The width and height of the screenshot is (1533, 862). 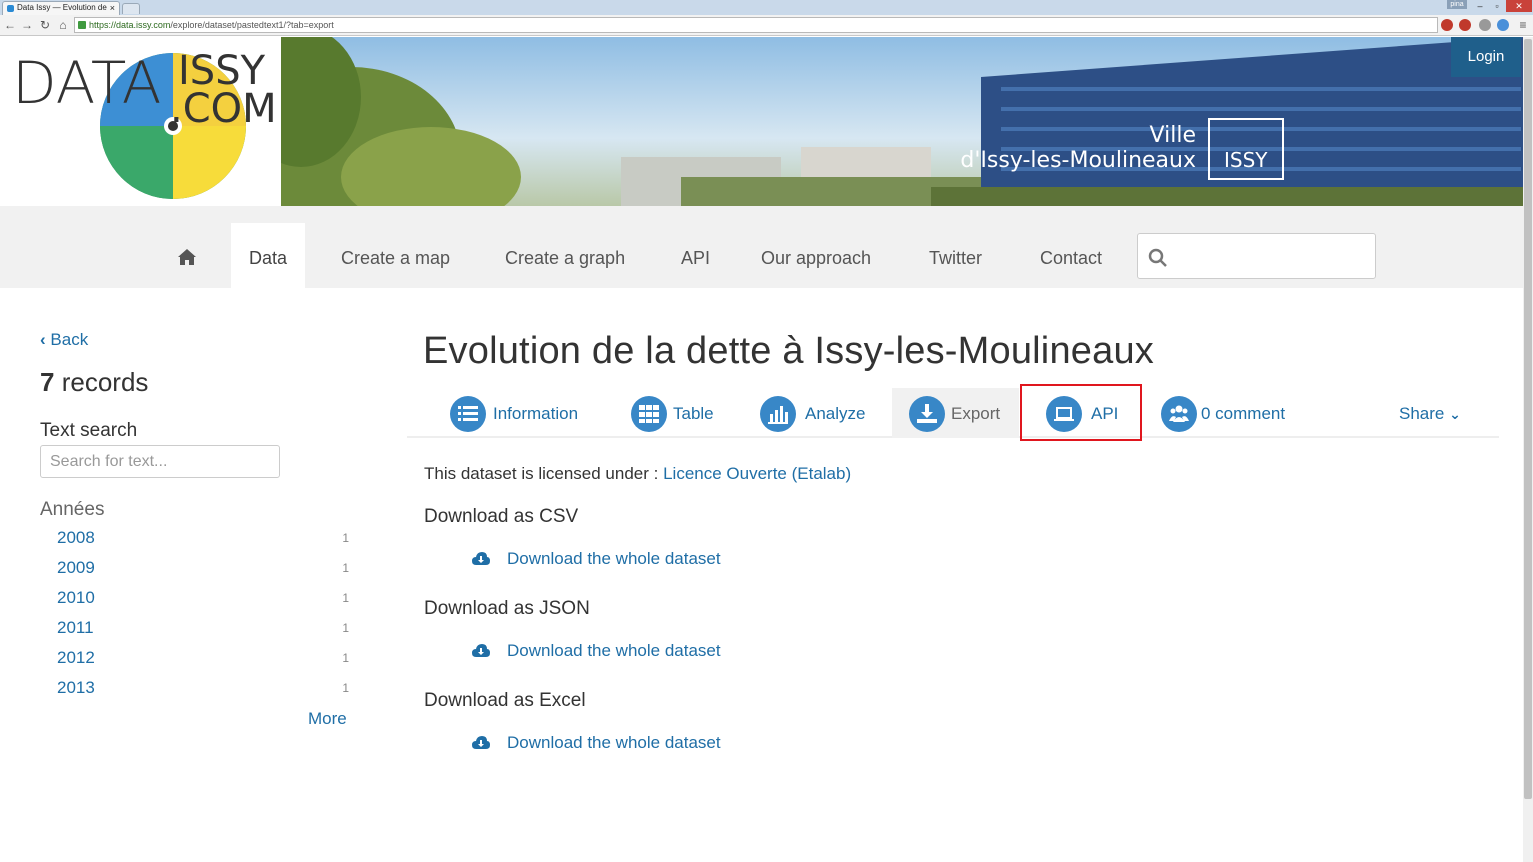 I want to click on favicon-icon, so click(x=10, y=8).